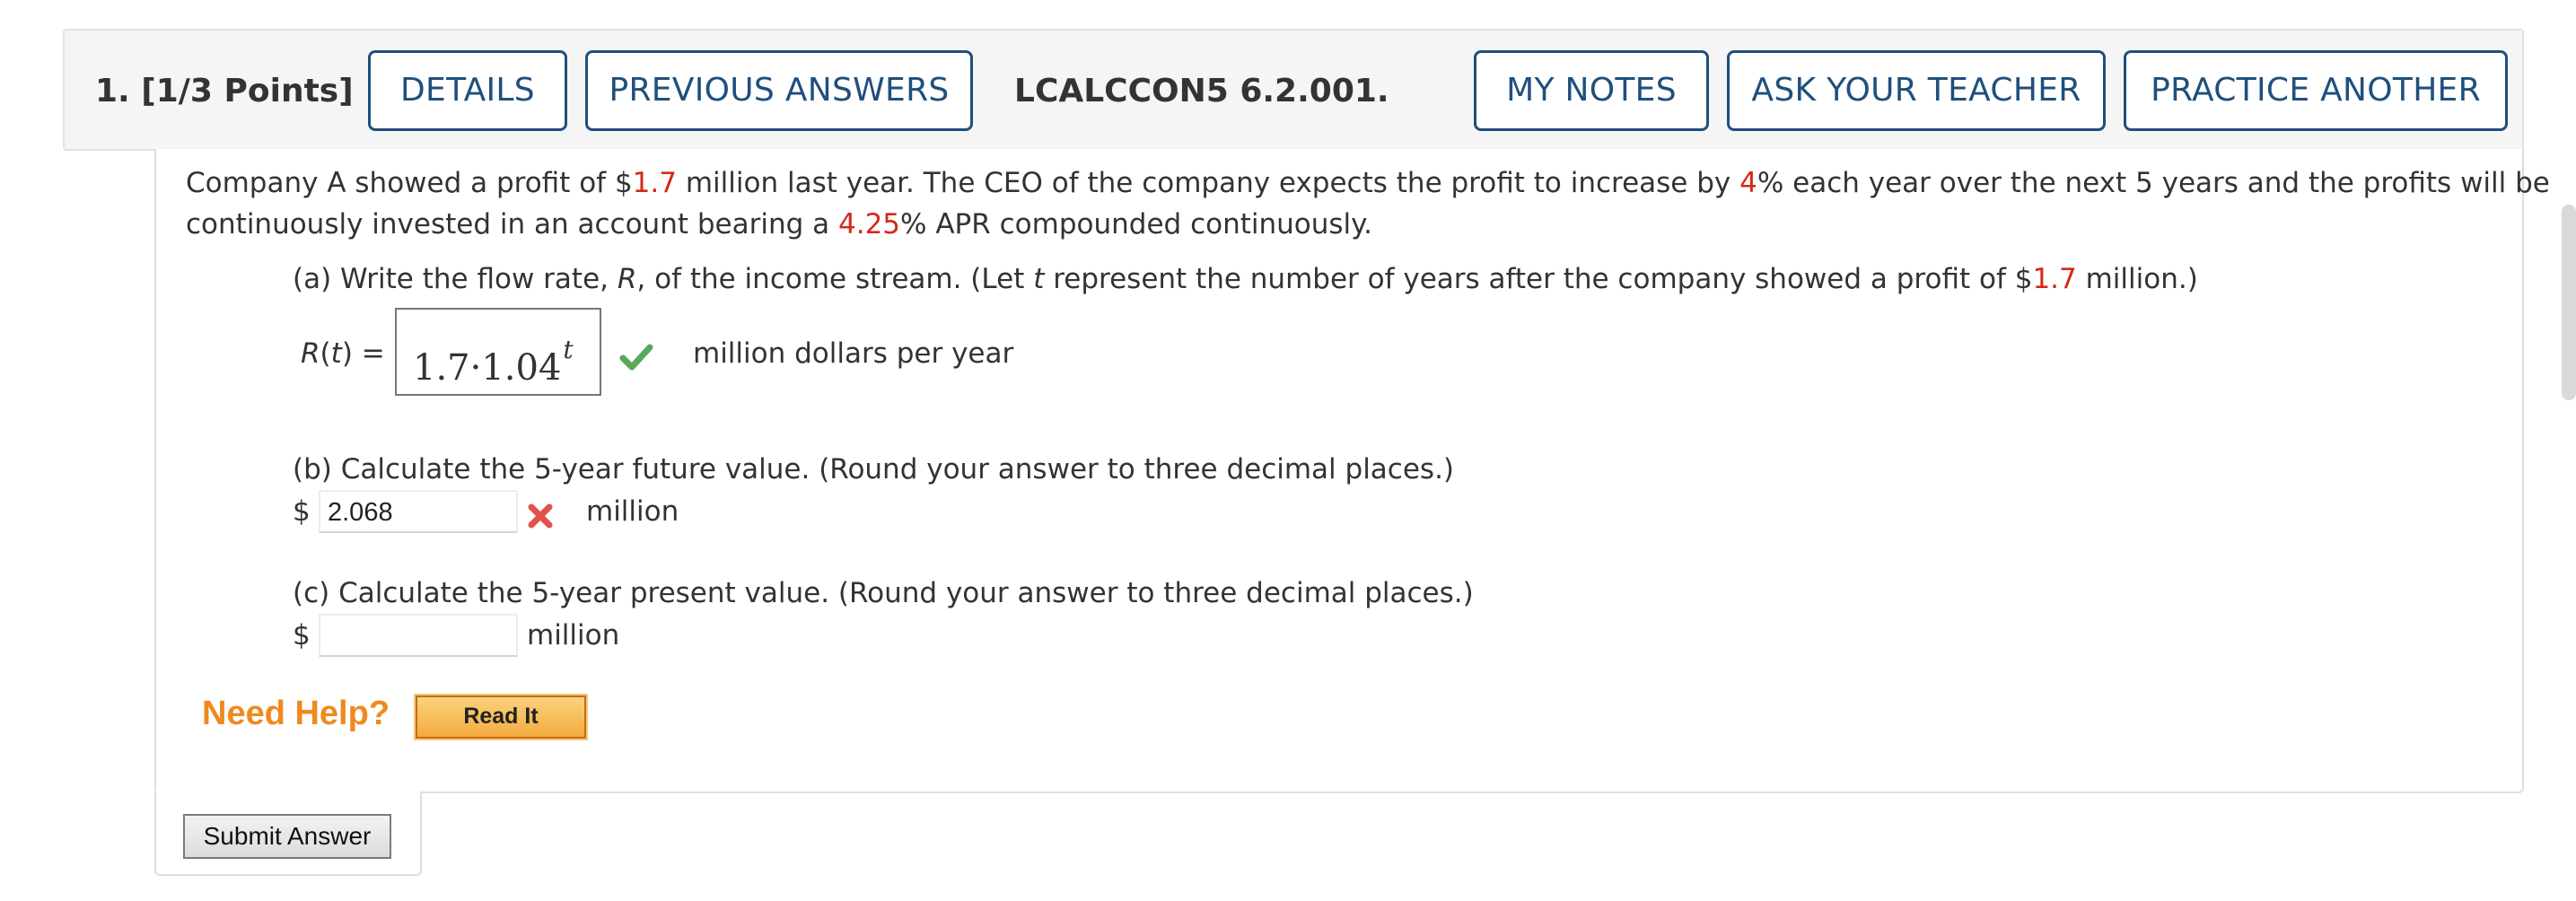  Describe the element at coordinates (540, 516) in the screenshot. I see `x-icon` at that location.